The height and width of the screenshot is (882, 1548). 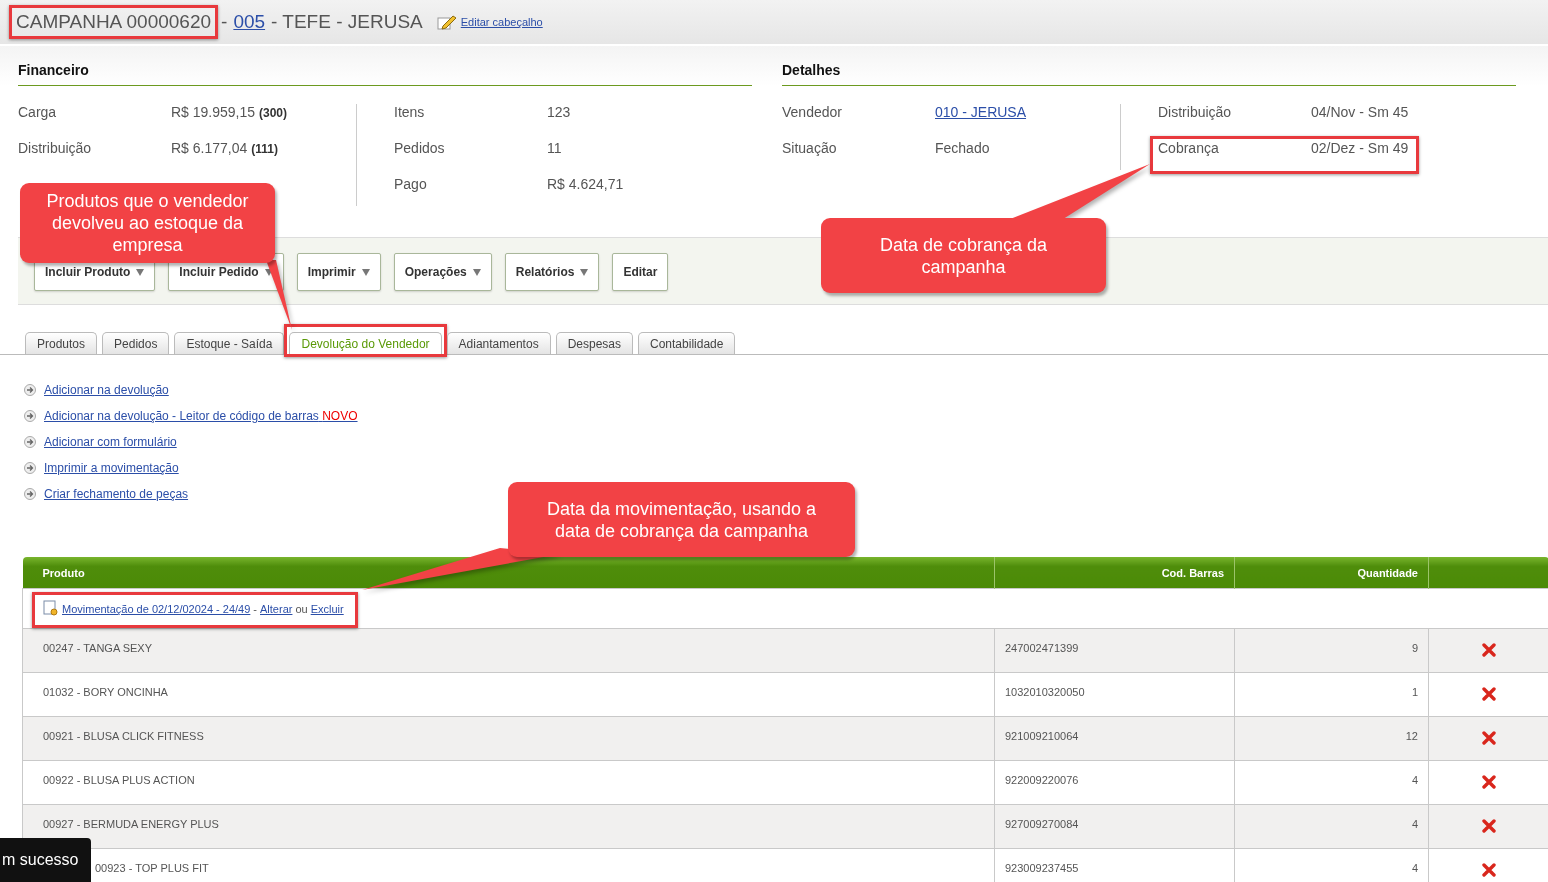 What do you see at coordinates (498, 343) in the screenshot?
I see `tab: Adiantamentos` at bounding box center [498, 343].